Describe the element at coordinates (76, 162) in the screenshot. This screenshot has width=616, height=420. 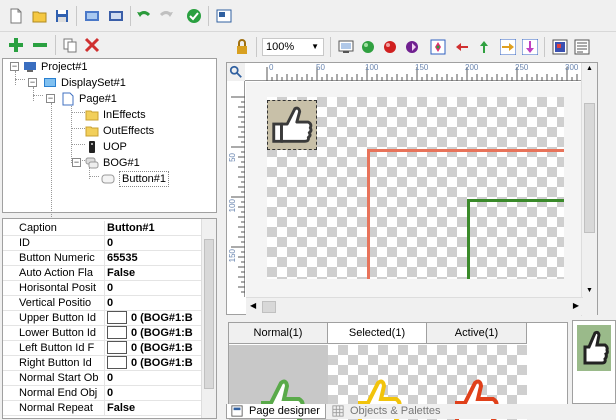
I see `expander-bog: −` at that location.